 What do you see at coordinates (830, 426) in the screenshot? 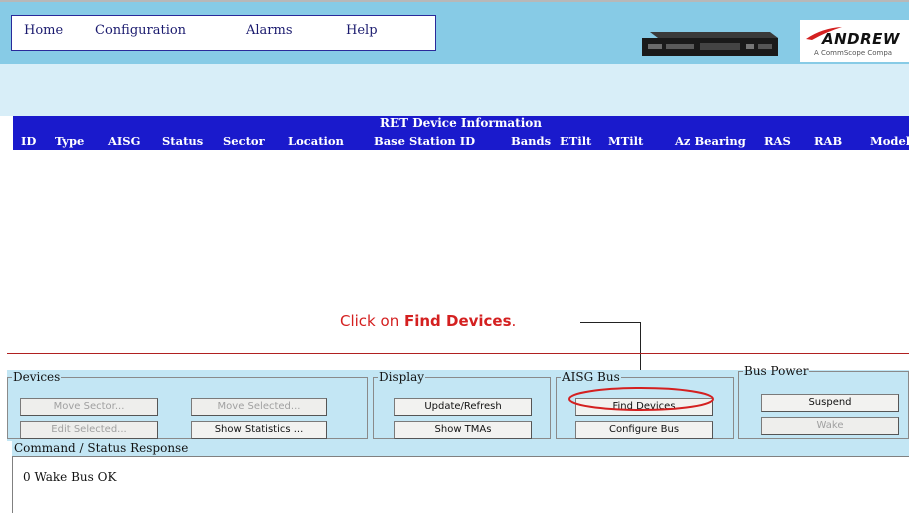
I see `wake-button: Wake` at bounding box center [830, 426].